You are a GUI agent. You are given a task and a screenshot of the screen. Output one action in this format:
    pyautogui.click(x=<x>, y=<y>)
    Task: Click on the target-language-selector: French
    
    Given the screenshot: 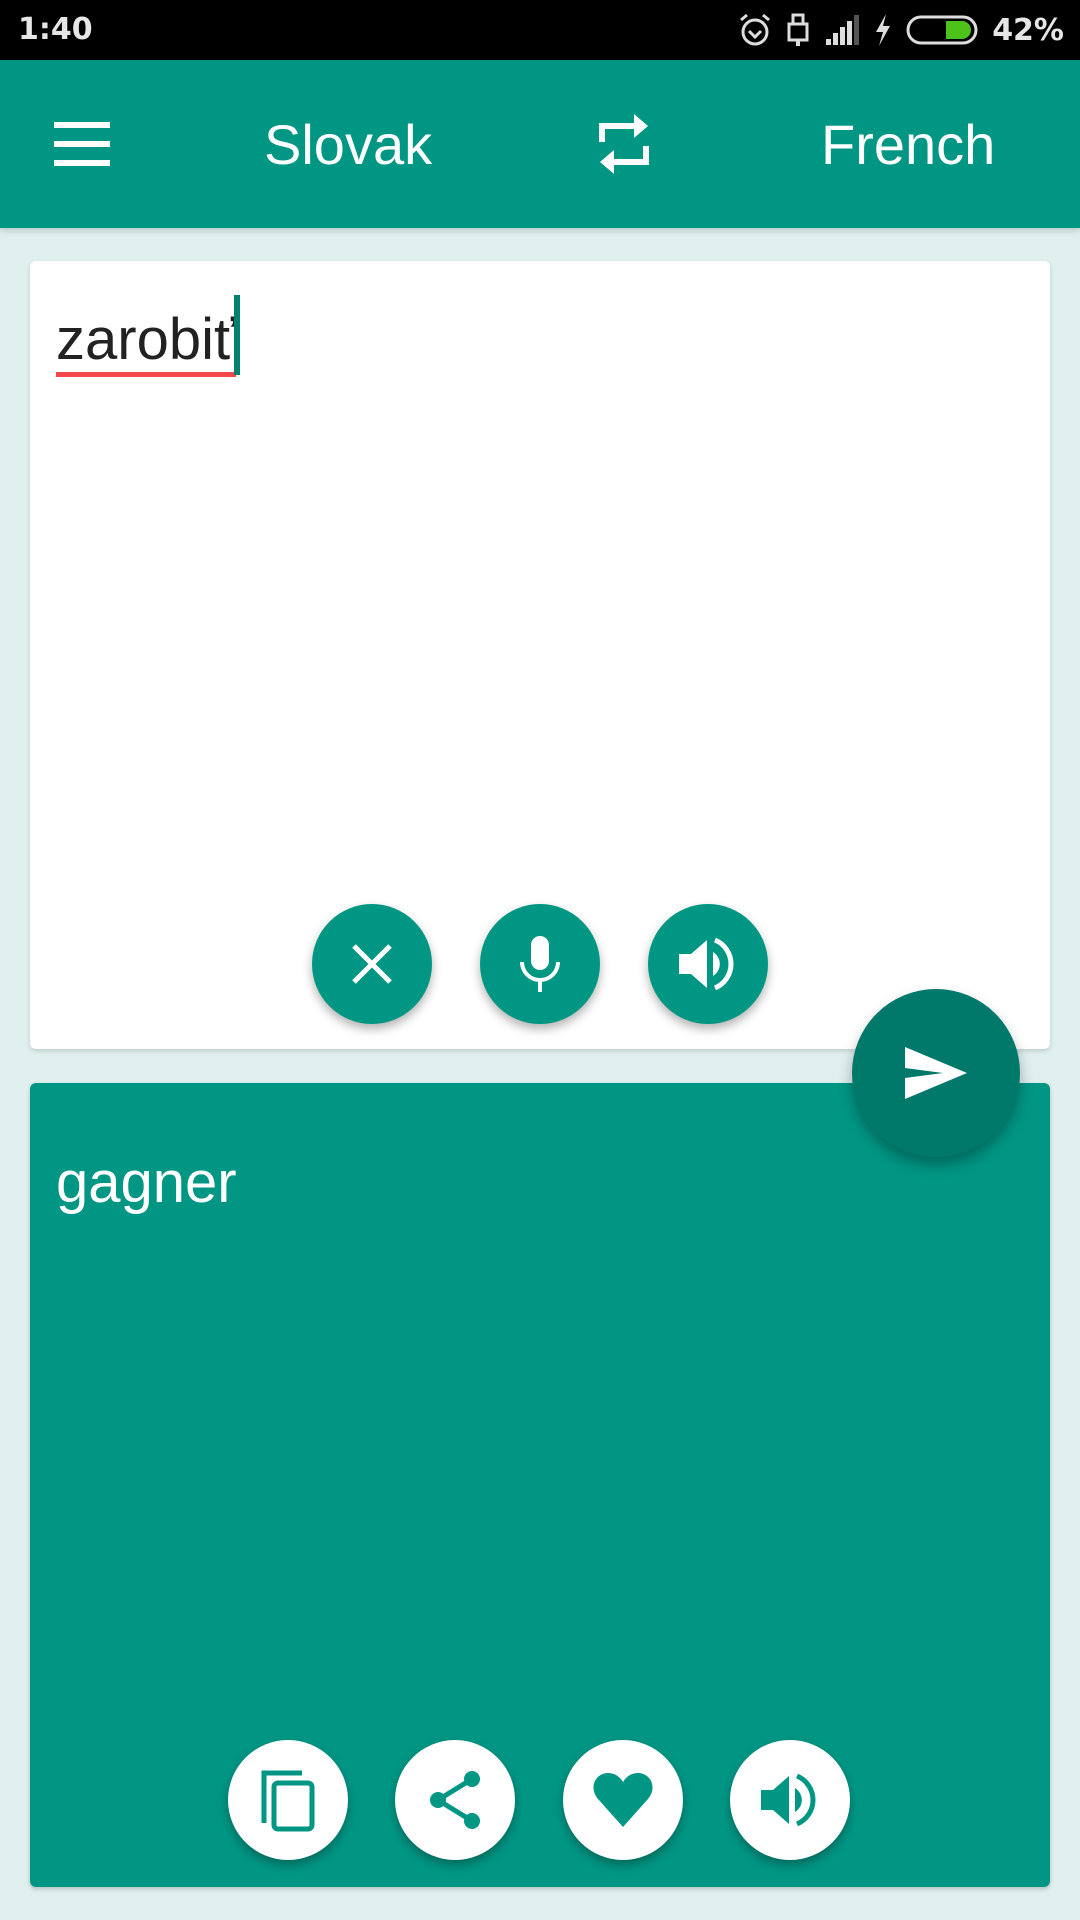 What is the action you would take?
    pyautogui.click(x=908, y=144)
    